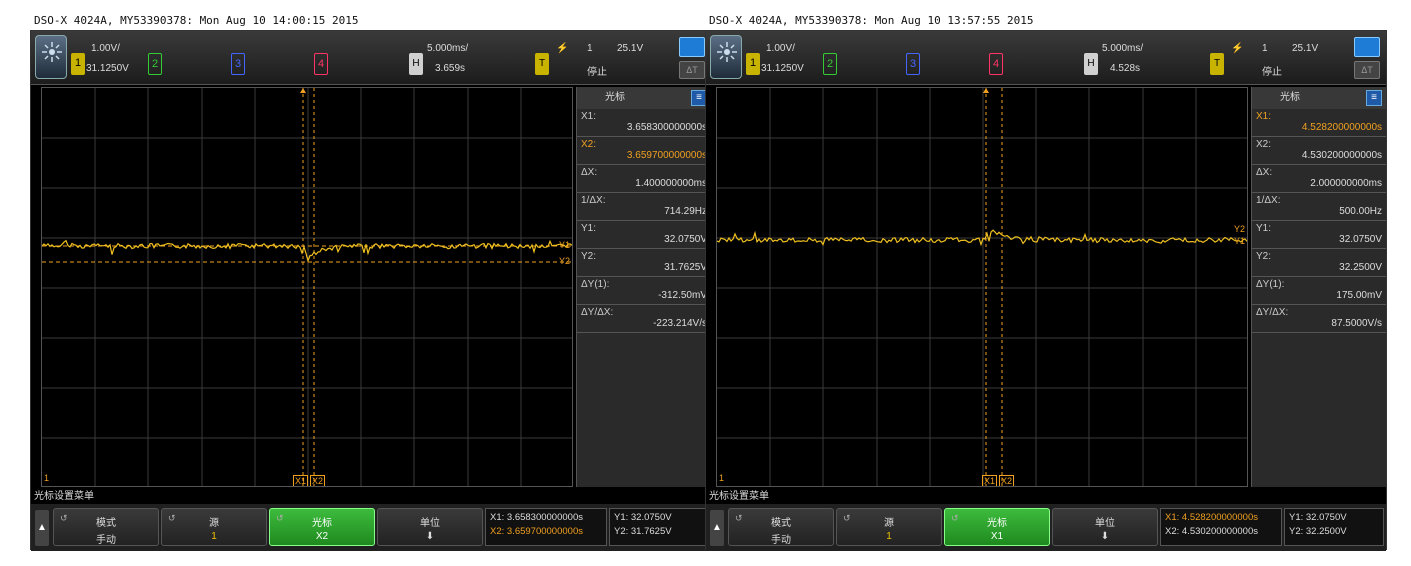 Image resolution: width=1411 pixels, height=566 pixels. Describe the element at coordinates (47, 478) in the screenshot. I see `ground-marker: 1` at that location.